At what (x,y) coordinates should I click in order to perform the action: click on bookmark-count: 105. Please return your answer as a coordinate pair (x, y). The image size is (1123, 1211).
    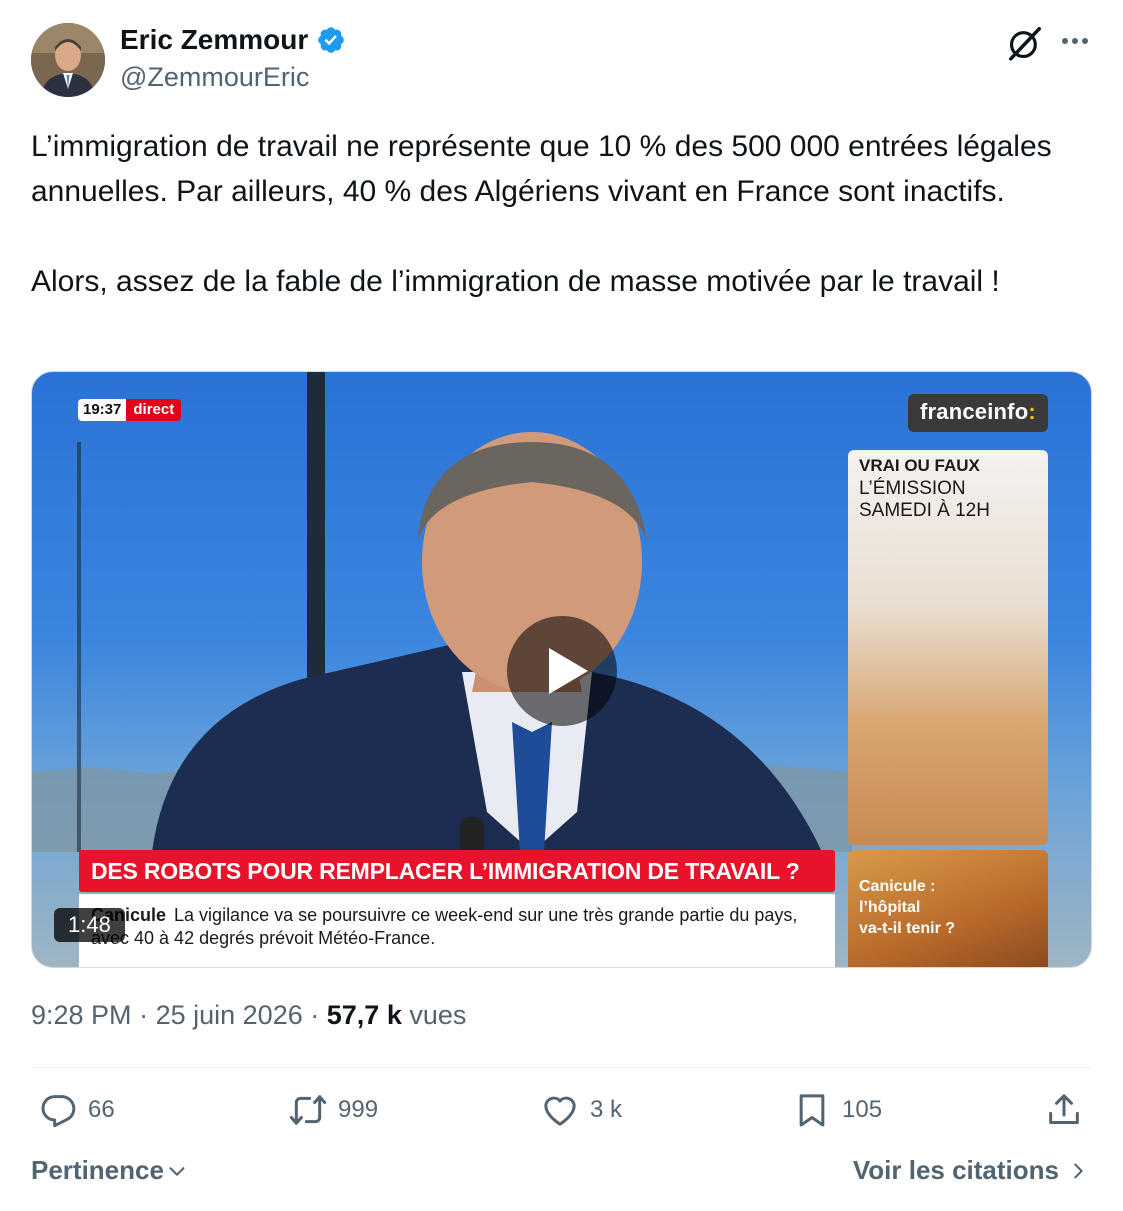
    Looking at the image, I should click on (862, 1109).